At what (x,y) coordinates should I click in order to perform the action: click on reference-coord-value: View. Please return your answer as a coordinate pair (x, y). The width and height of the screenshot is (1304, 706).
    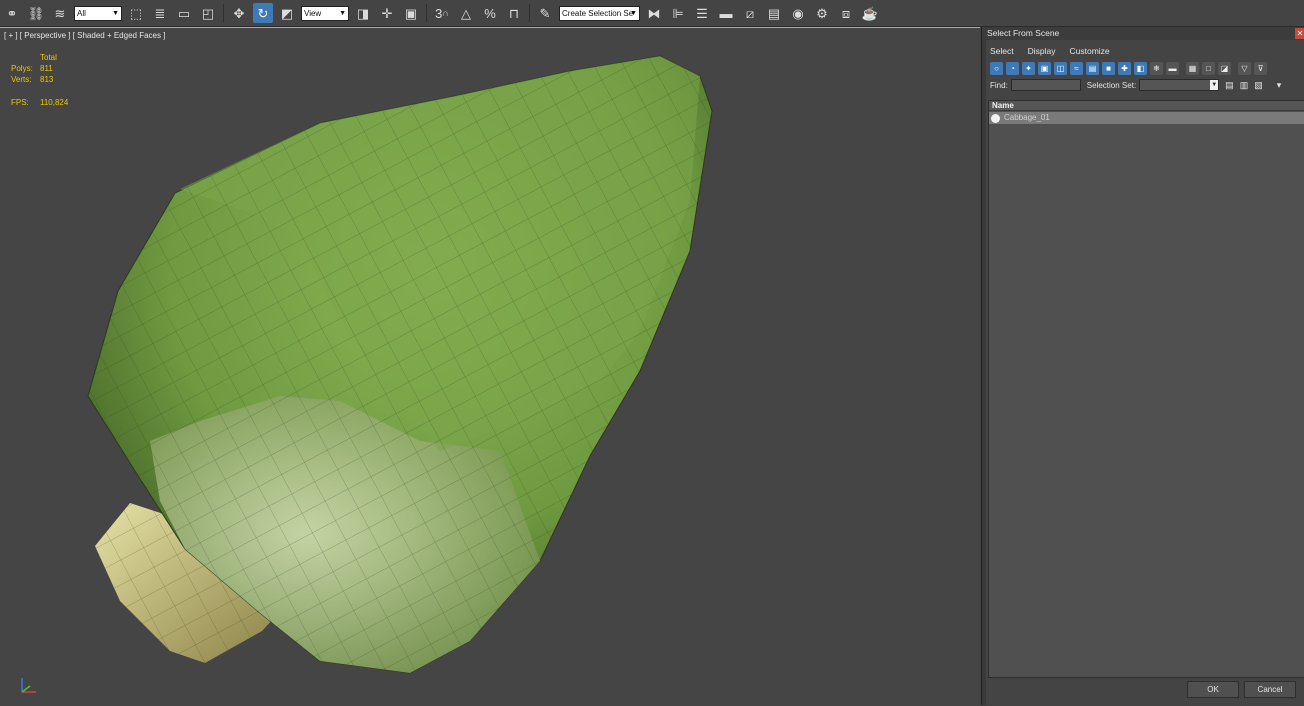
    Looking at the image, I should click on (313, 13).